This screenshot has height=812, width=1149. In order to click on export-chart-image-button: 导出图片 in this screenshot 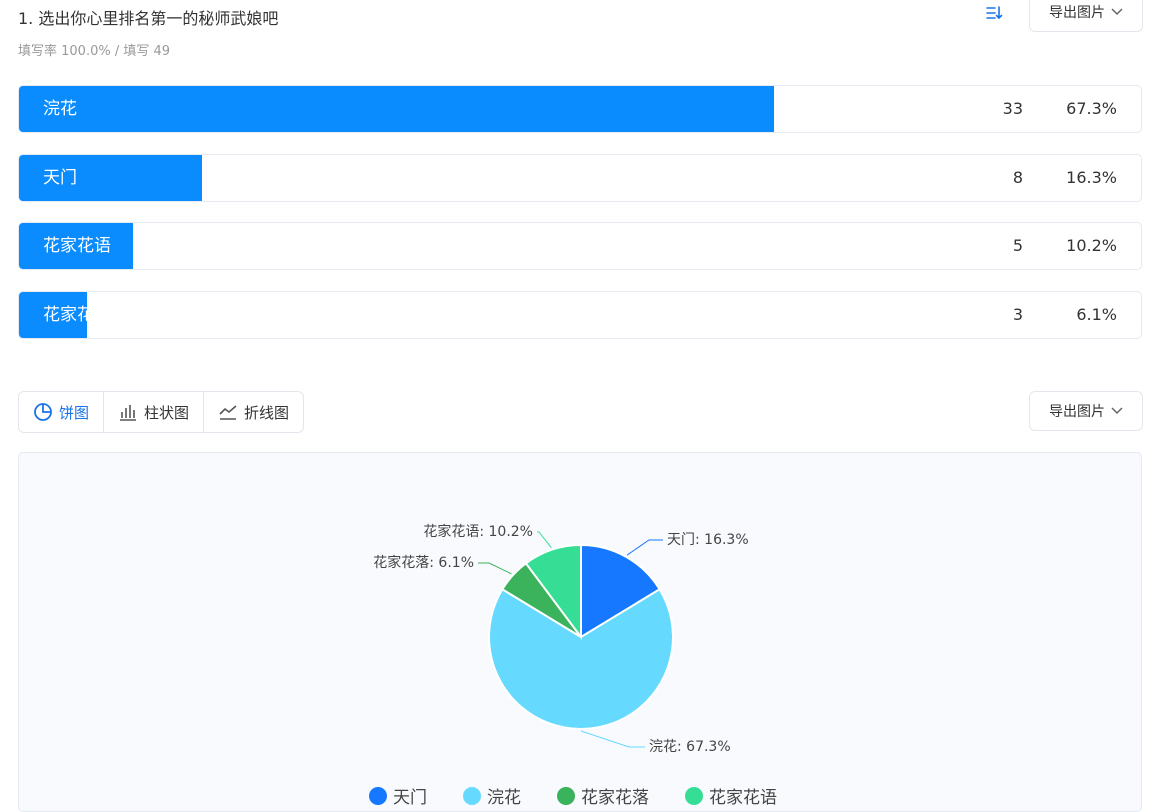, I will do `click(1086, 411)`.